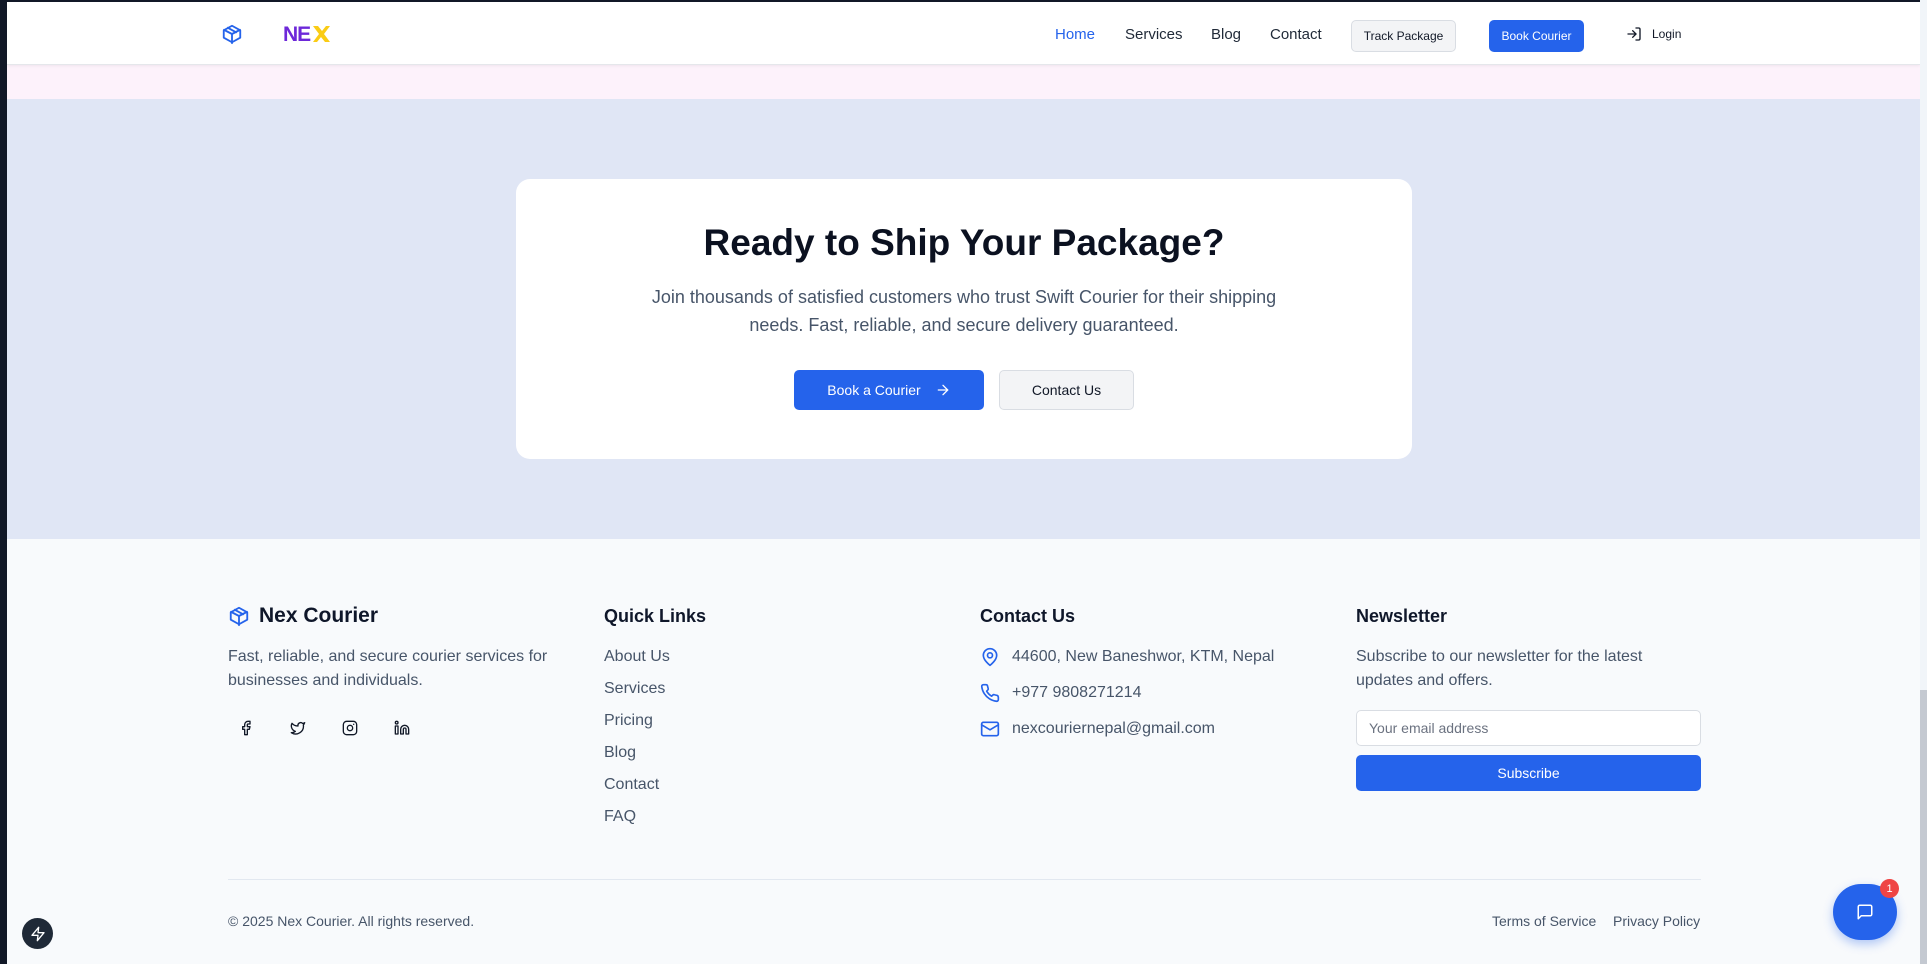  What do you see at coordinates (620, 753) in the screenshot?
I see `footer-link-blog: Blog` at bounding box center [620, 753].